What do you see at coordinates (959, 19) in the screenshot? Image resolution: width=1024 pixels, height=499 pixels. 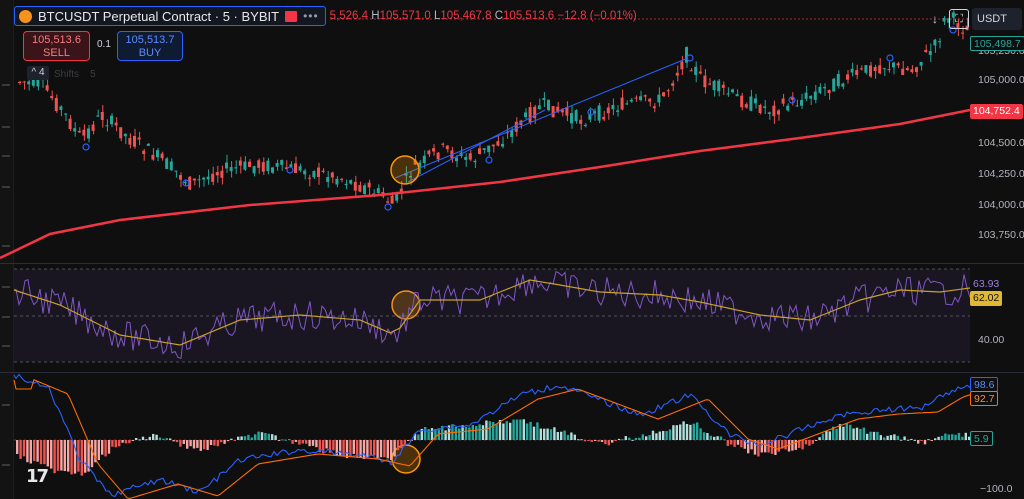 I see `fullscreen-icon: ⛶` at bounding box center [959, 19].